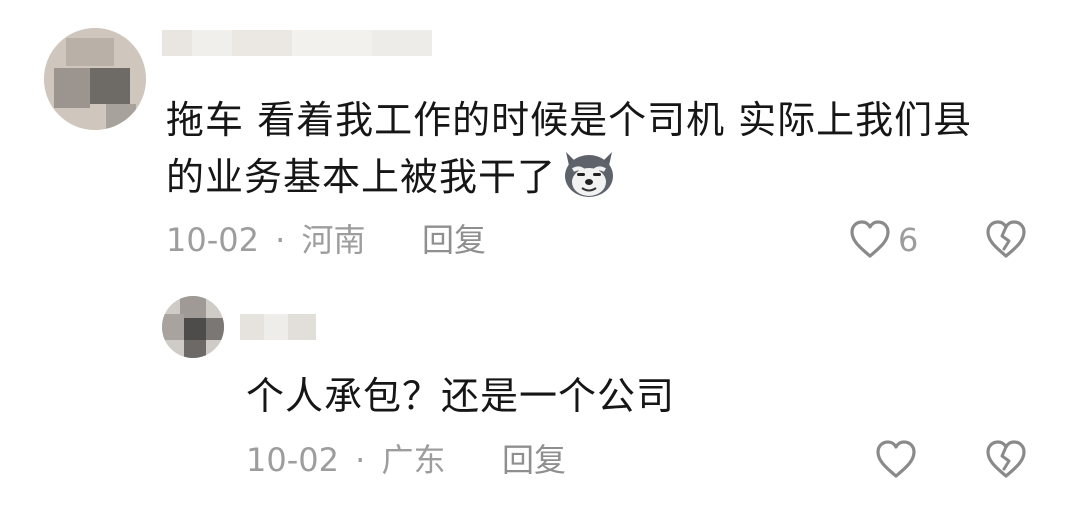 Image resolution: width=1080 pixels, height=516 pixels. What do you see at coordinates (569, 120) in the screenshot?
I see `comment-text-line1: 拖车 看着我工作的时候是个司机 实际上我们县` at bounding box center [569, 120].